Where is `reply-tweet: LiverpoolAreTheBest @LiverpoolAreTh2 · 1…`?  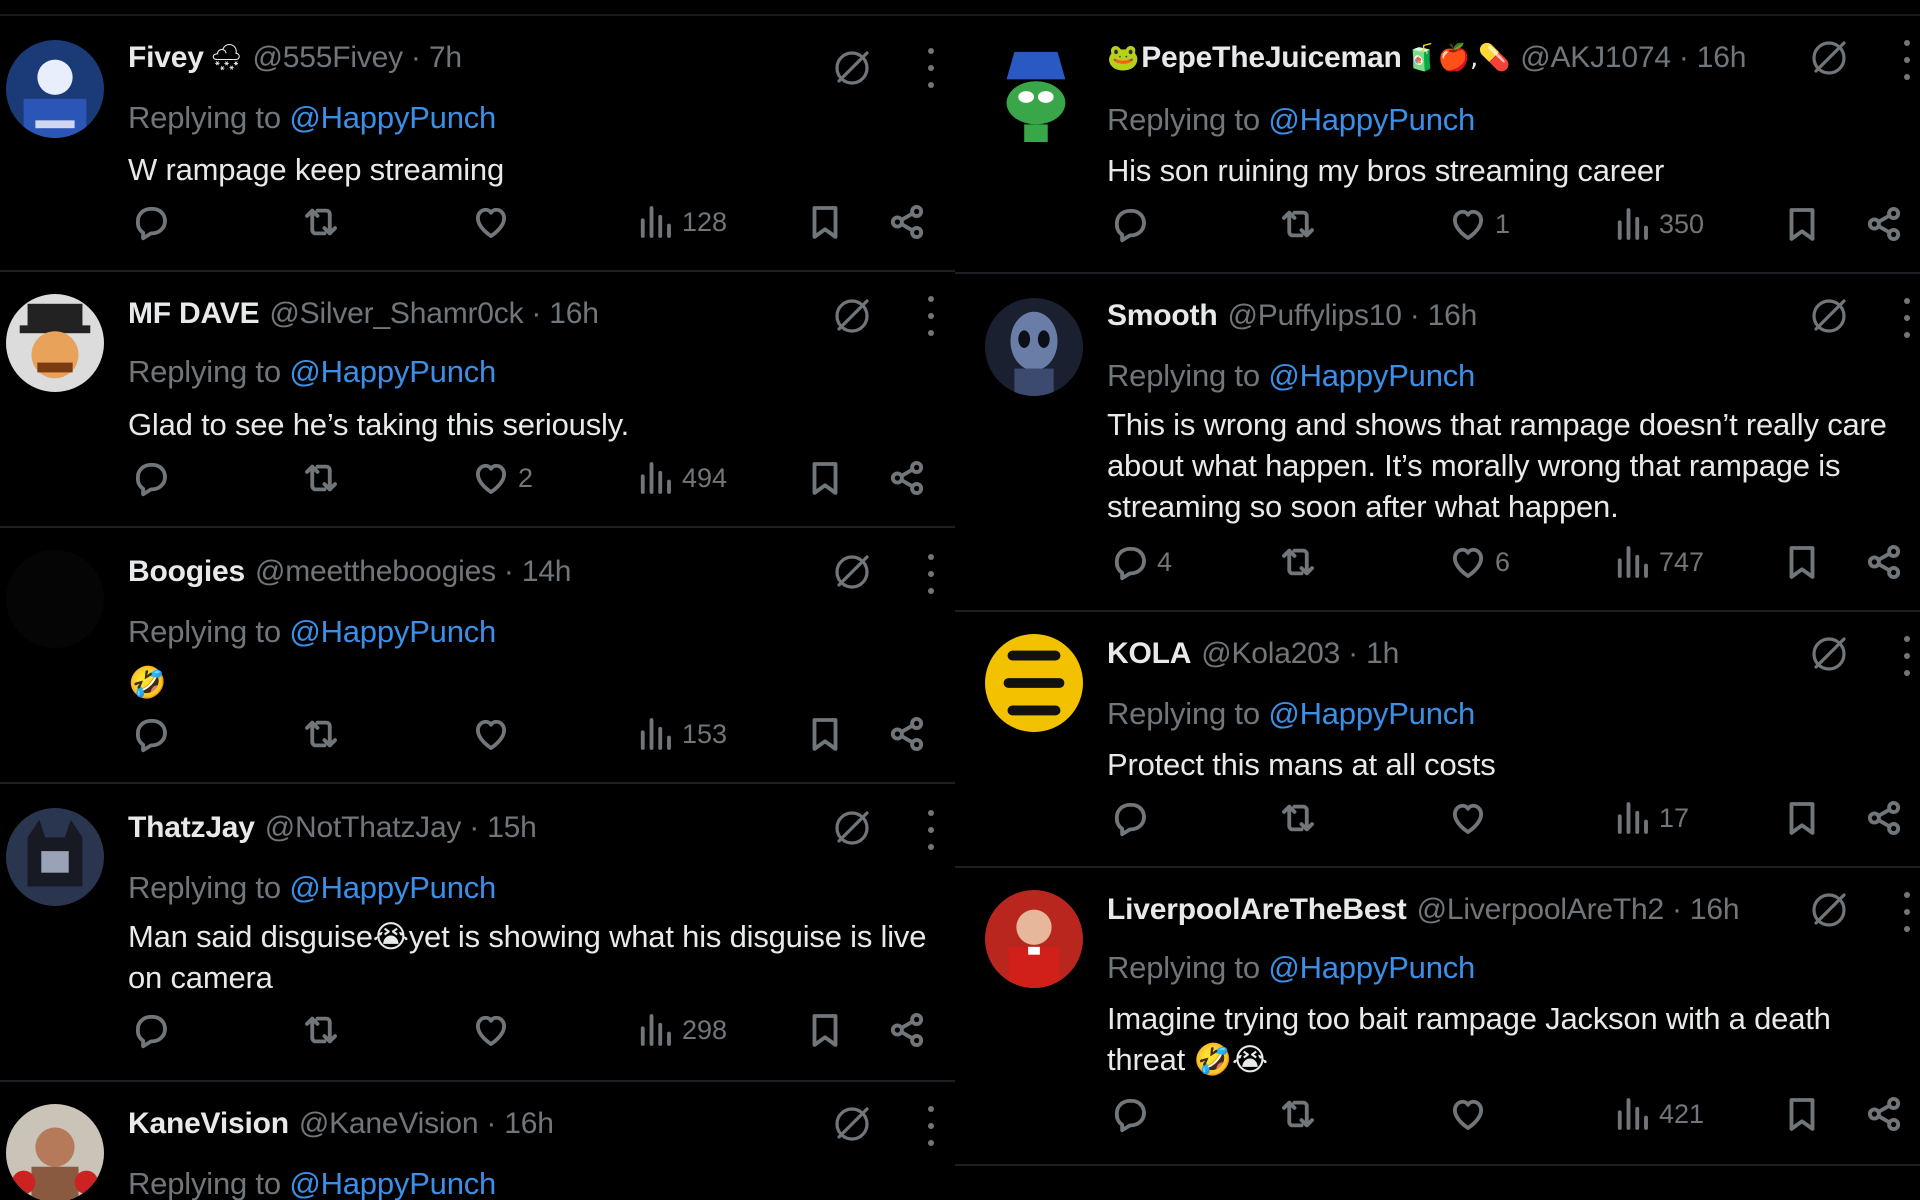 reply-tweet: LiverpoolAreTheBest @LiverpoolAreTh2 · 1… is located at coordinates (1437, 1017).